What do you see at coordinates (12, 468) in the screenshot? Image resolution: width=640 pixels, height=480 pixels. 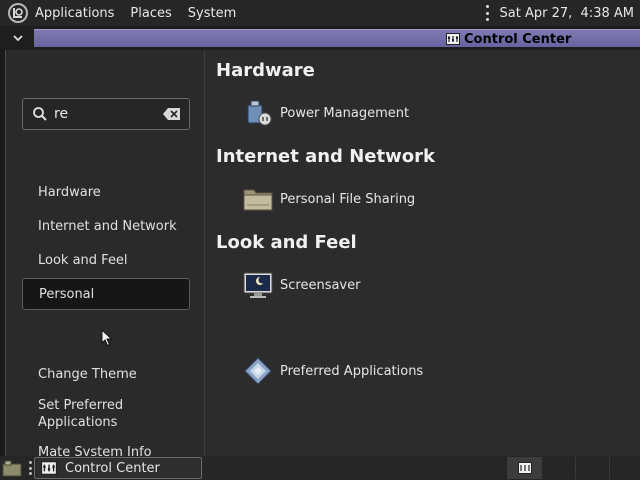 I see `show-desktop-icon` at bounding box center [12, 468].